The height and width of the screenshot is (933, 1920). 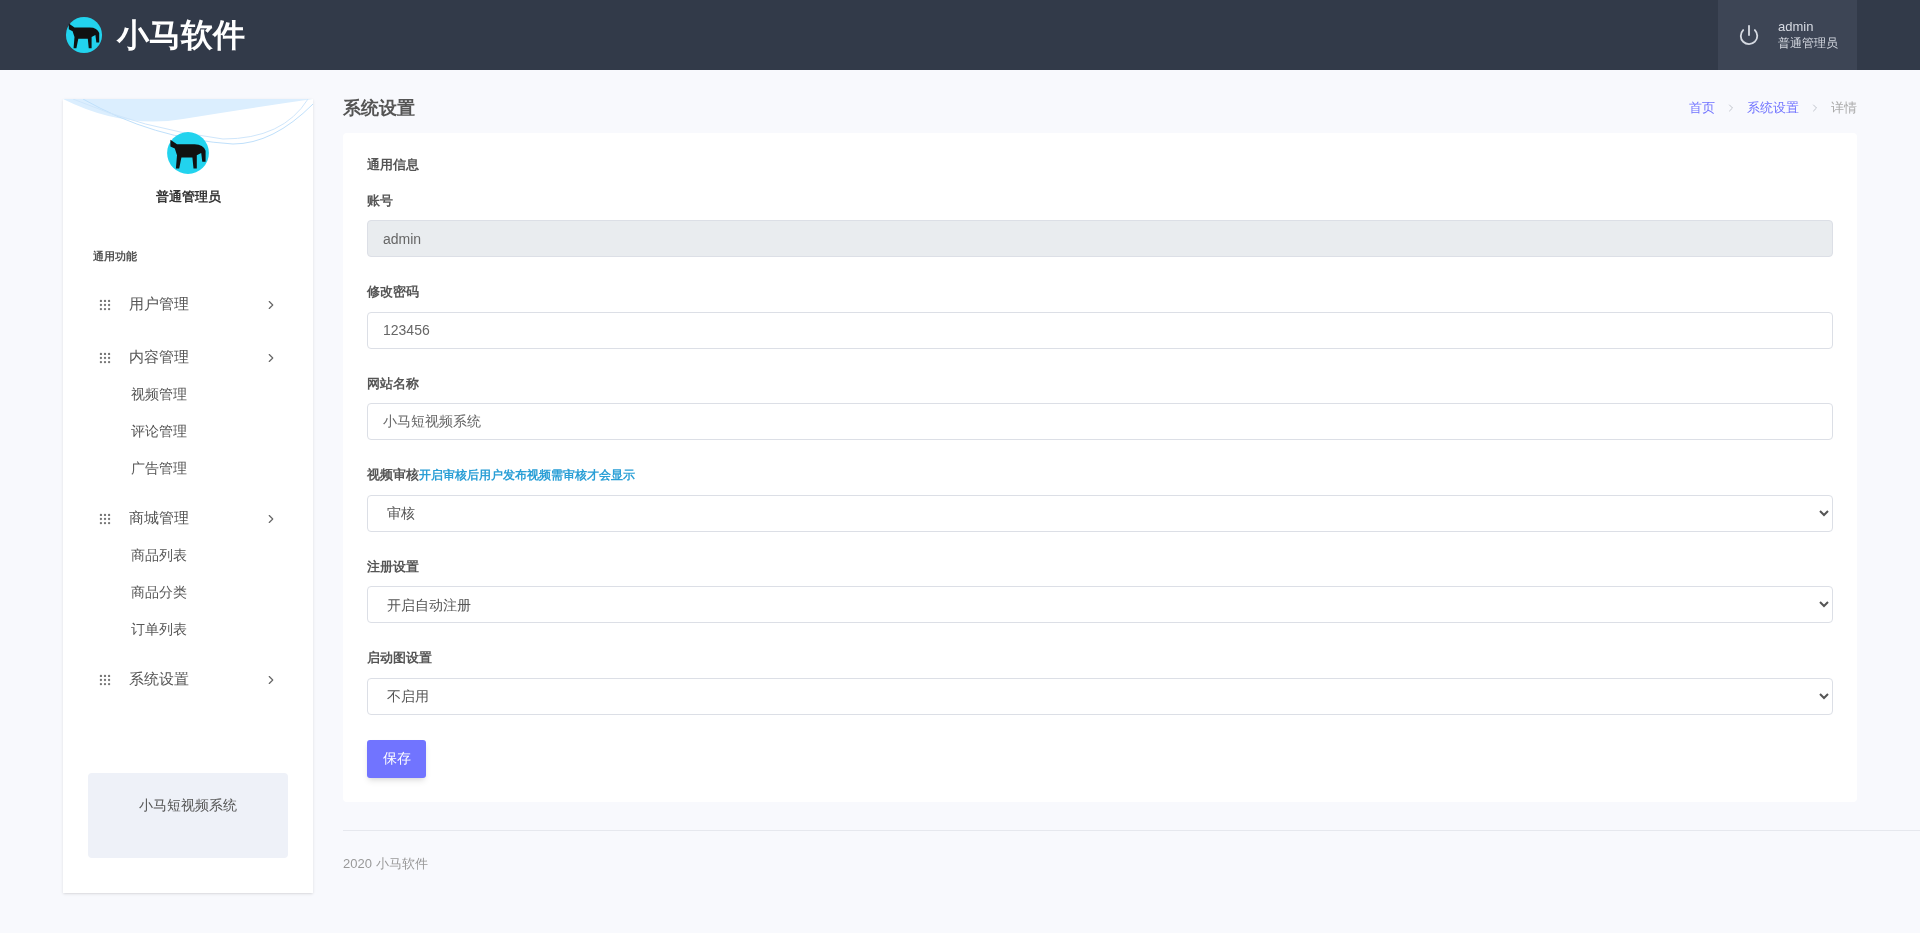 I want to click on user-name: admin, so click(x=1796, y=27).